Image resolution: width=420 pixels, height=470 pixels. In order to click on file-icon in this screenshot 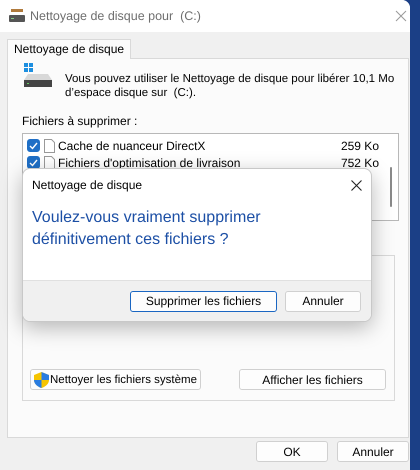, I will do `click(49, 145)`.